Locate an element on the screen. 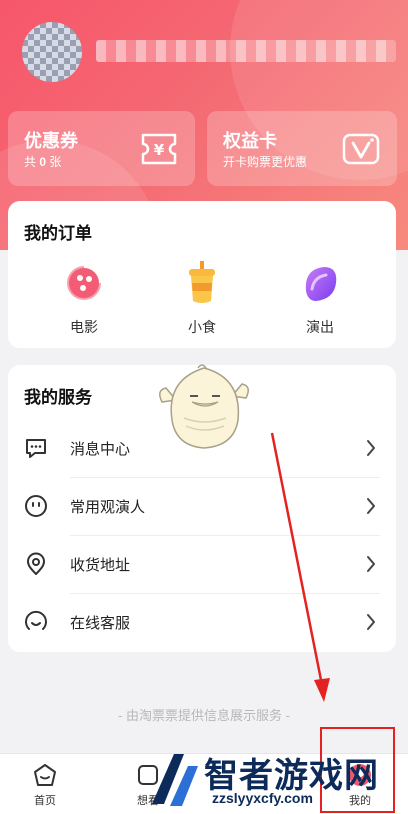 The height and width of the screenshot is (814, 408). vip-card-icon is located at coordinates (361, 149).